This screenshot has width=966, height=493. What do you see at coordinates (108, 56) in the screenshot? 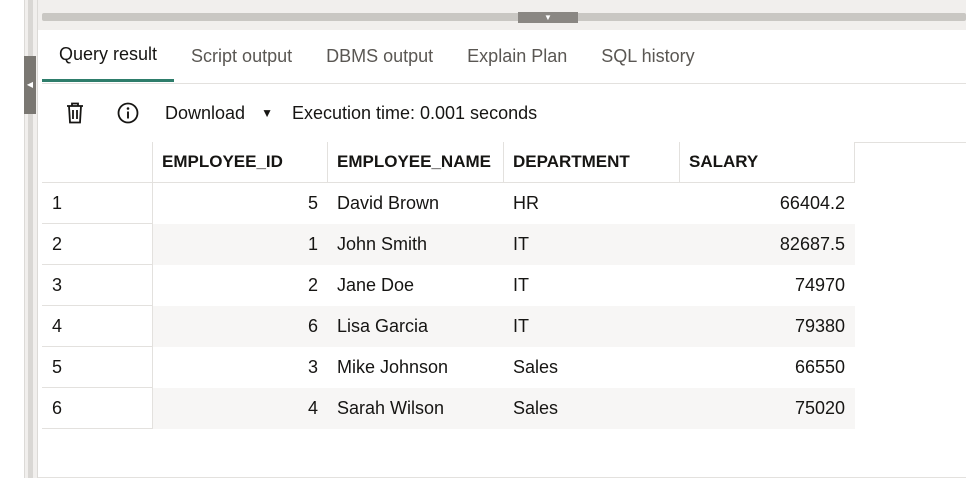
I see `tab-query-result: Query result` at bounding box center [108, 56].